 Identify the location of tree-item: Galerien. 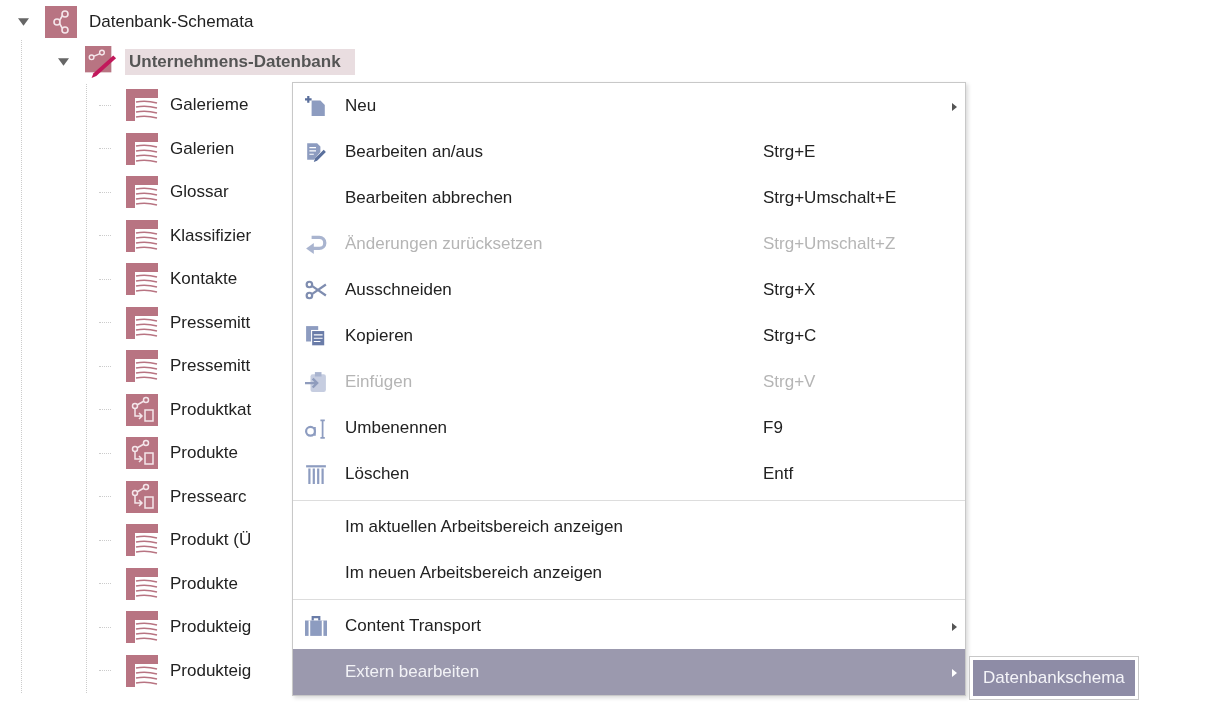
(202, 148).